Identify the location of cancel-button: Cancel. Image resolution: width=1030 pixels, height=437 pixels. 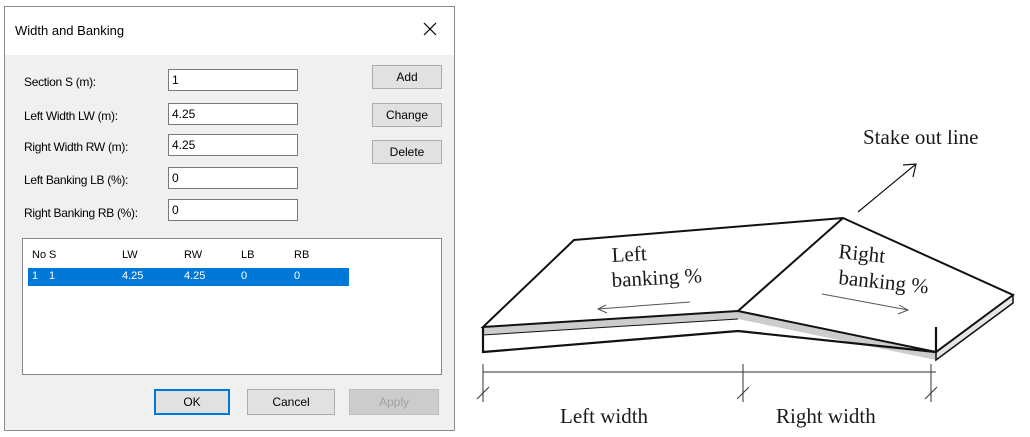
(291, 402).